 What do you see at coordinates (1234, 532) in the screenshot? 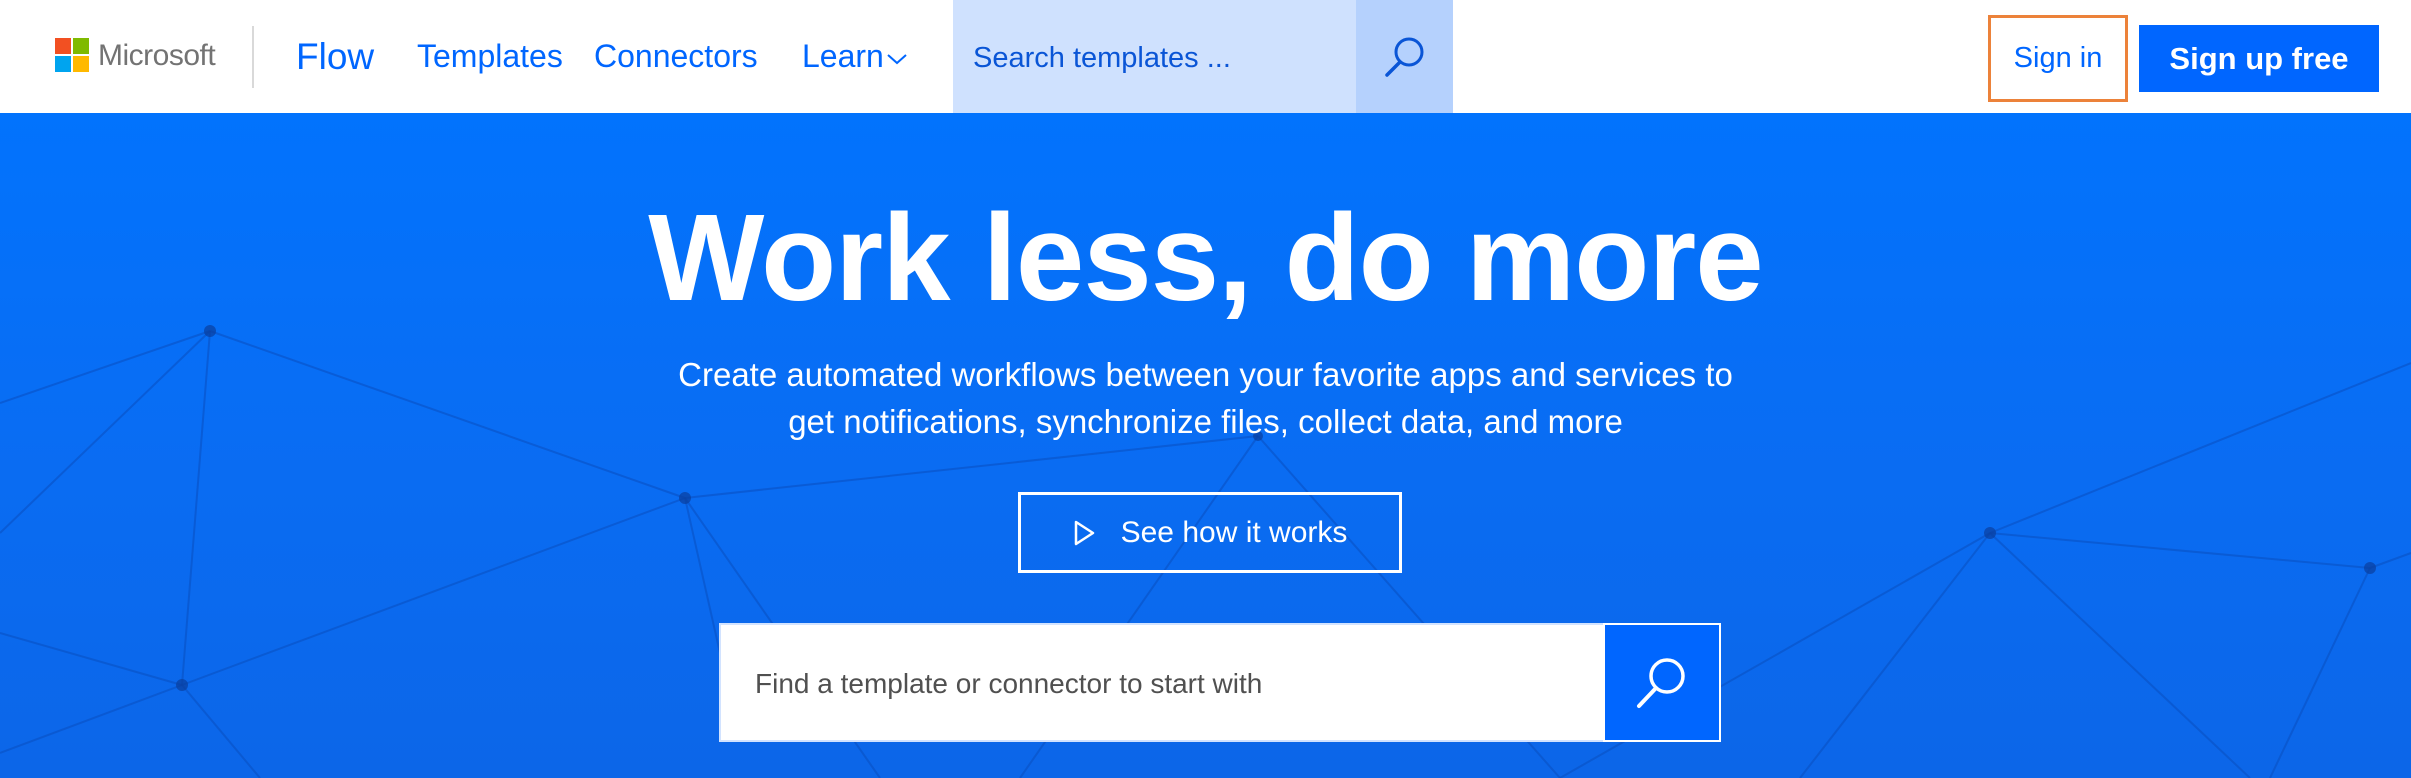
I see `see-how-it-works-label: See how it works` at bounding box center [1234, 532].